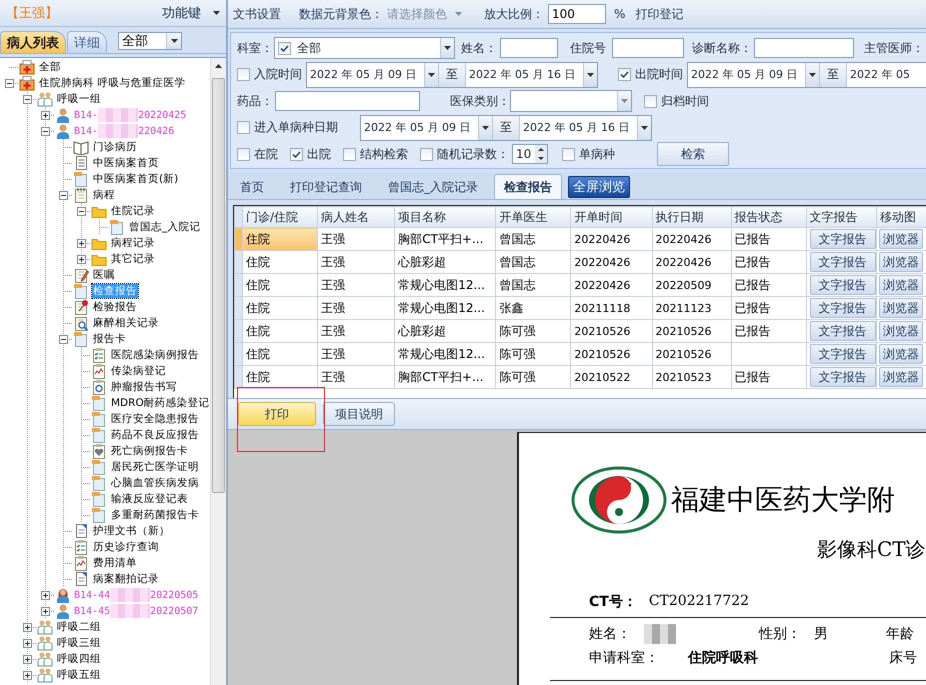  What do you see at coordinates (599, 187) in the screenshot?
I see `fullscreen-button: 全屏浏览` at bounding box center [599, 187].